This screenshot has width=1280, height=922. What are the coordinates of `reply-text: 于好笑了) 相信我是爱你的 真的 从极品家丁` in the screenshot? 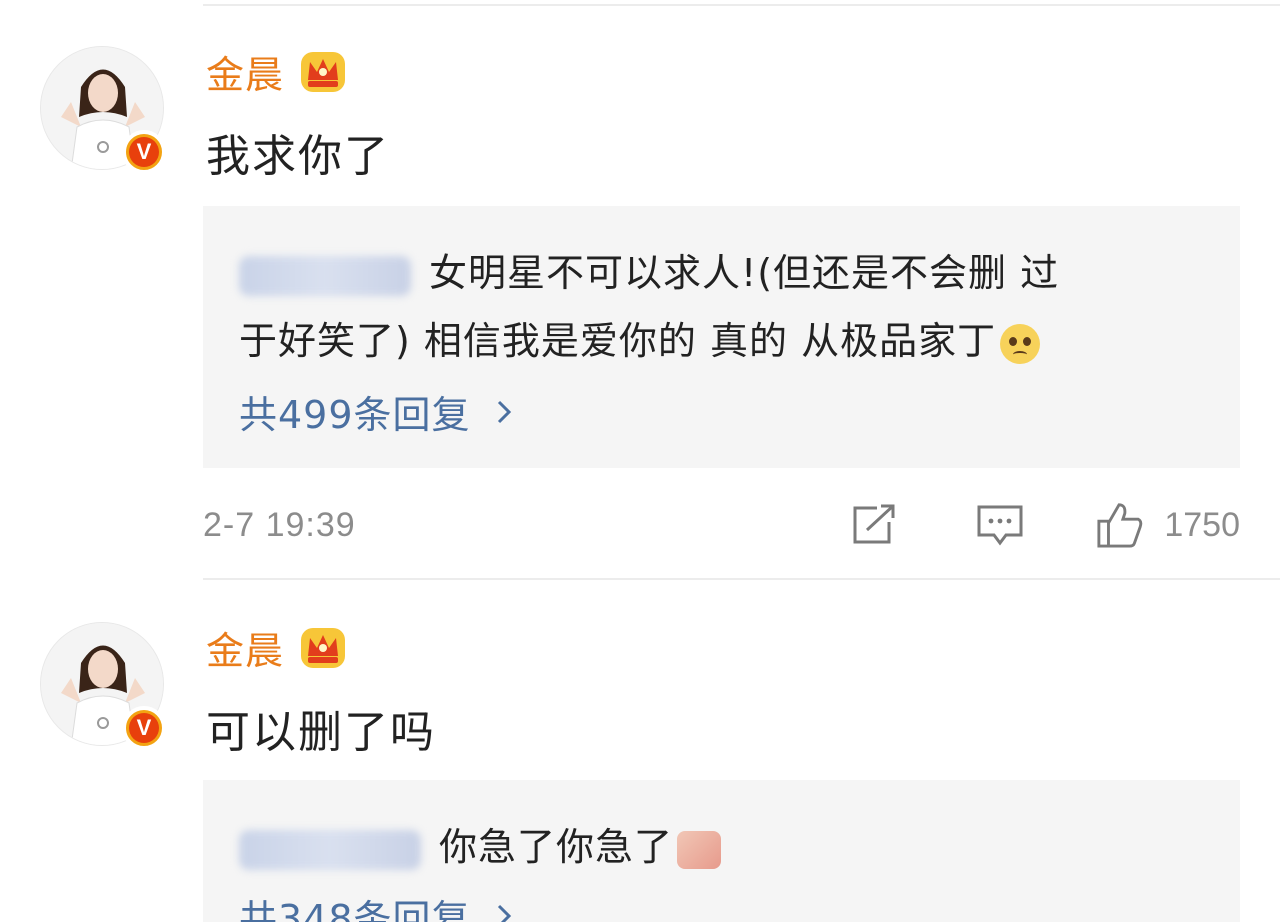 It's located at (618, 341).